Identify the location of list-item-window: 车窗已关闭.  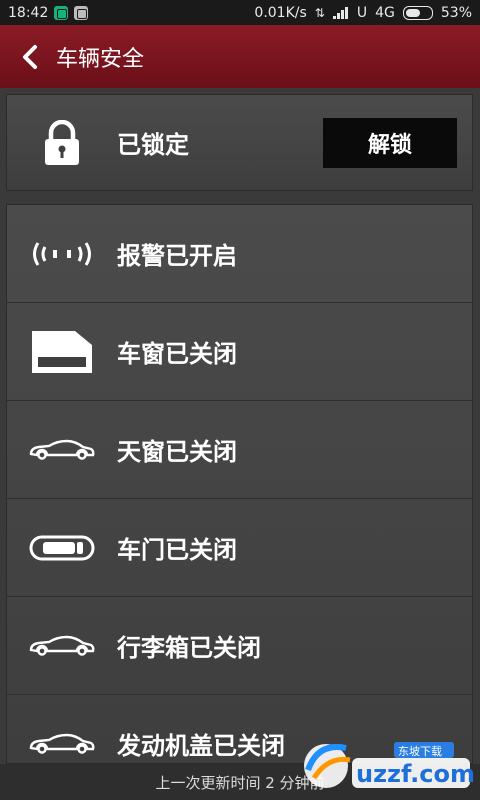
(239, 352).